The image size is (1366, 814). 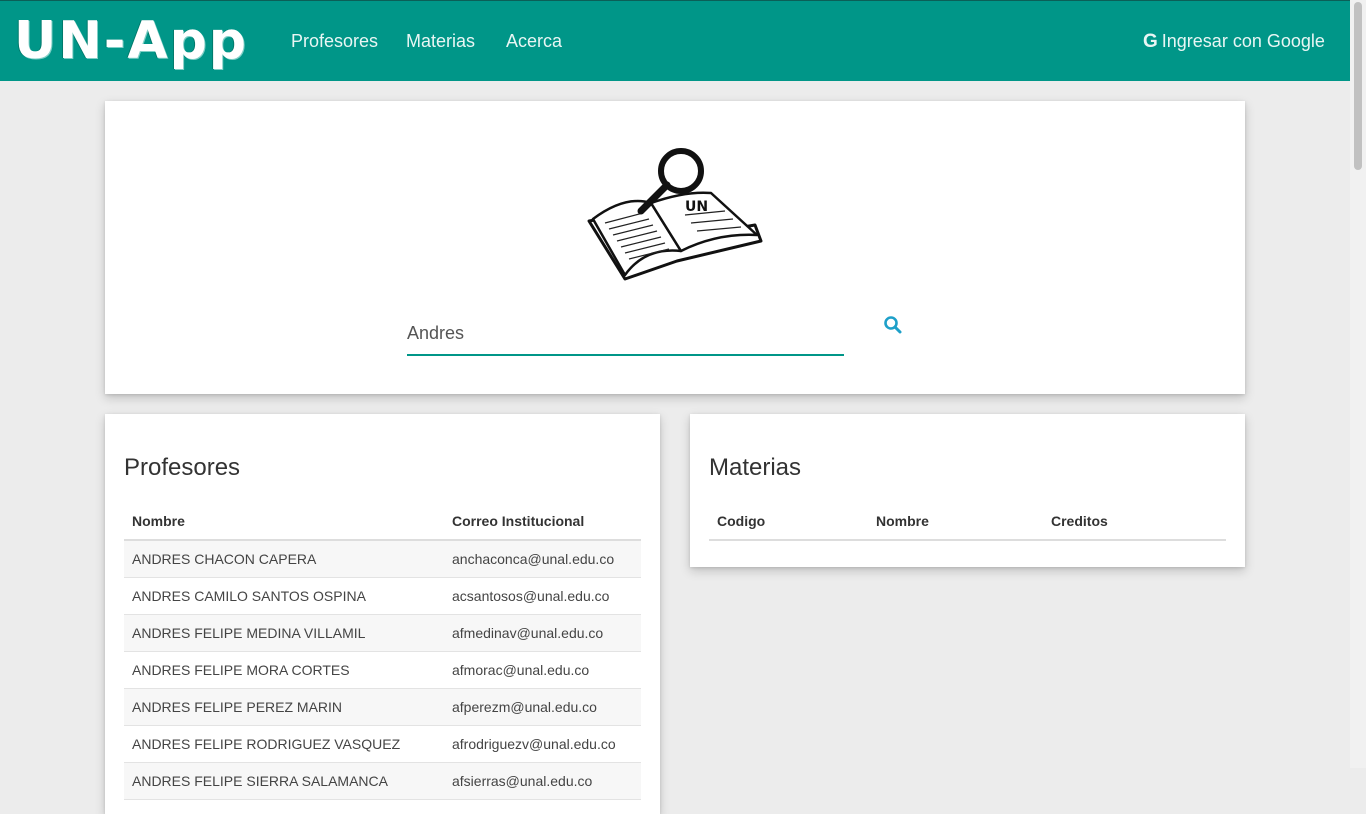 What do you see at coordinates (440, 41) in the screenshot?
I see `nav-link-materias: Materias` at bounding box center [440, 41].